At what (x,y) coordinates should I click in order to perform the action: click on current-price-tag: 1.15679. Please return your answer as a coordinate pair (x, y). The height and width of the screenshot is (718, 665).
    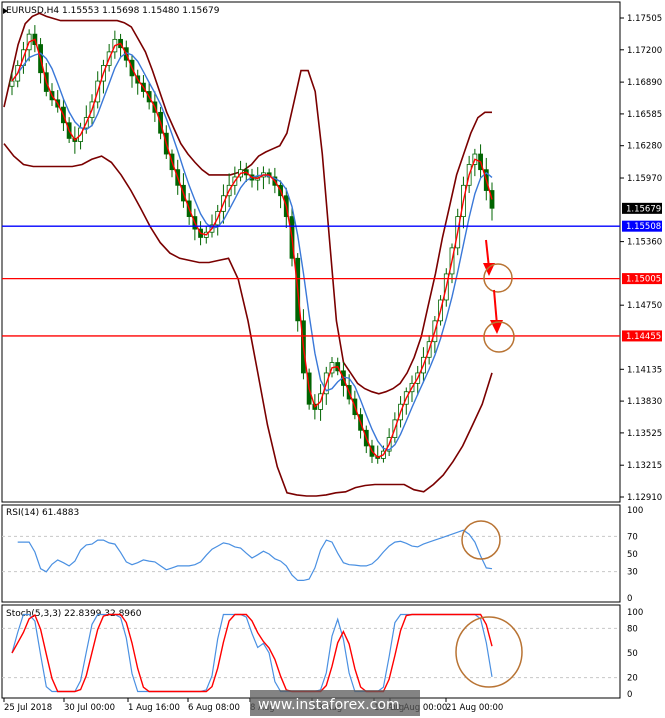
    Looking at the image, I should click on (642, 208).